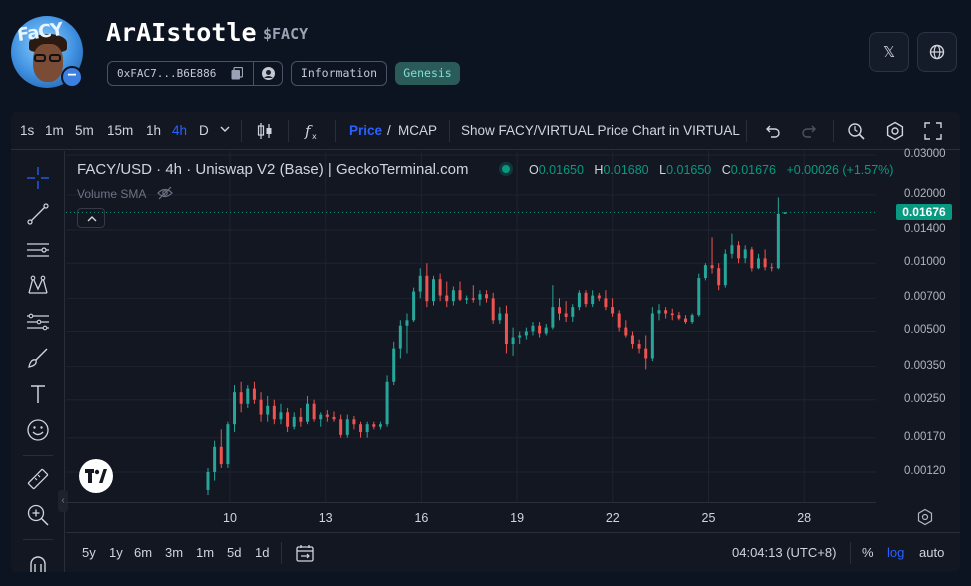 This screenshot has height=586, width=971. Describe the element at coordinates (810, 131) in the screenshot. I see `redo-icon` at that location.